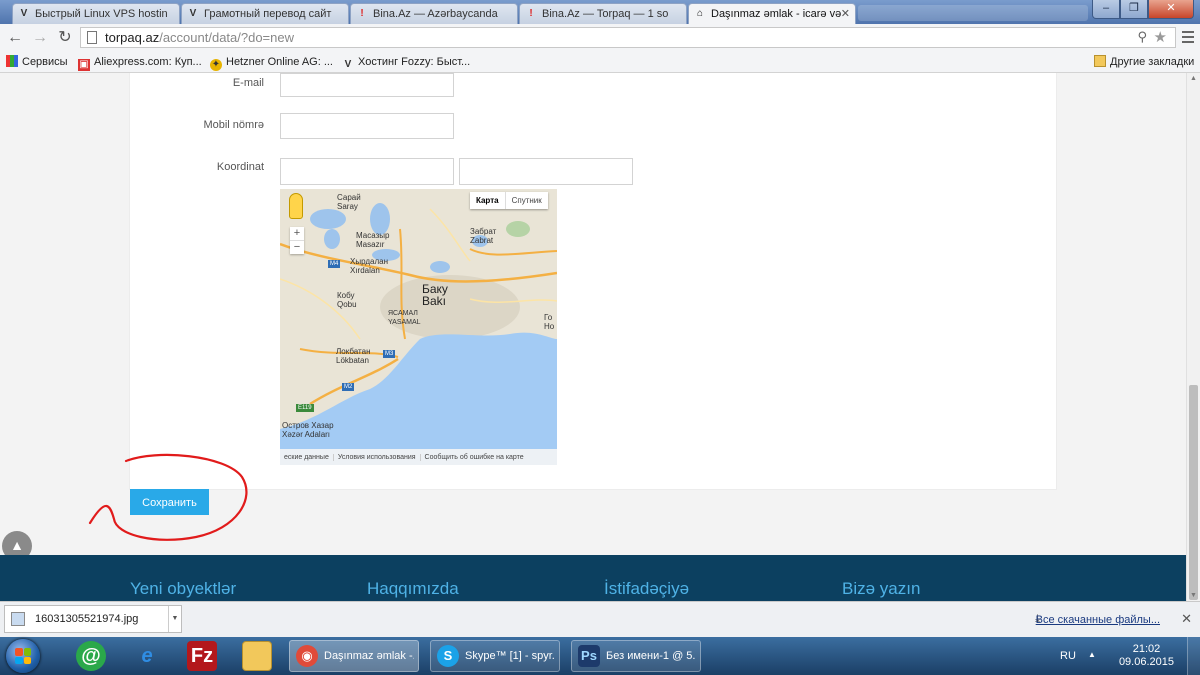  What do you see at coordinates (40, 38) in the screenshot?
I see `forward-arrow-icon: →` at bounding box center [40, 38].